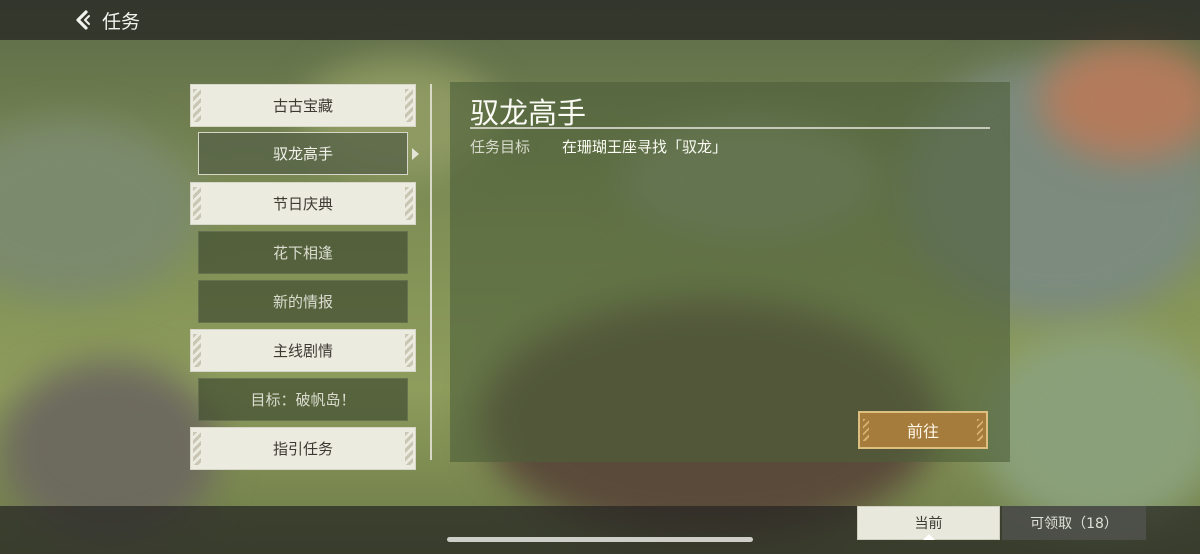 This screenshot has height=554, width=1200. I want to click on quest-item-new-intel: 新的情报, so click(303, 301).